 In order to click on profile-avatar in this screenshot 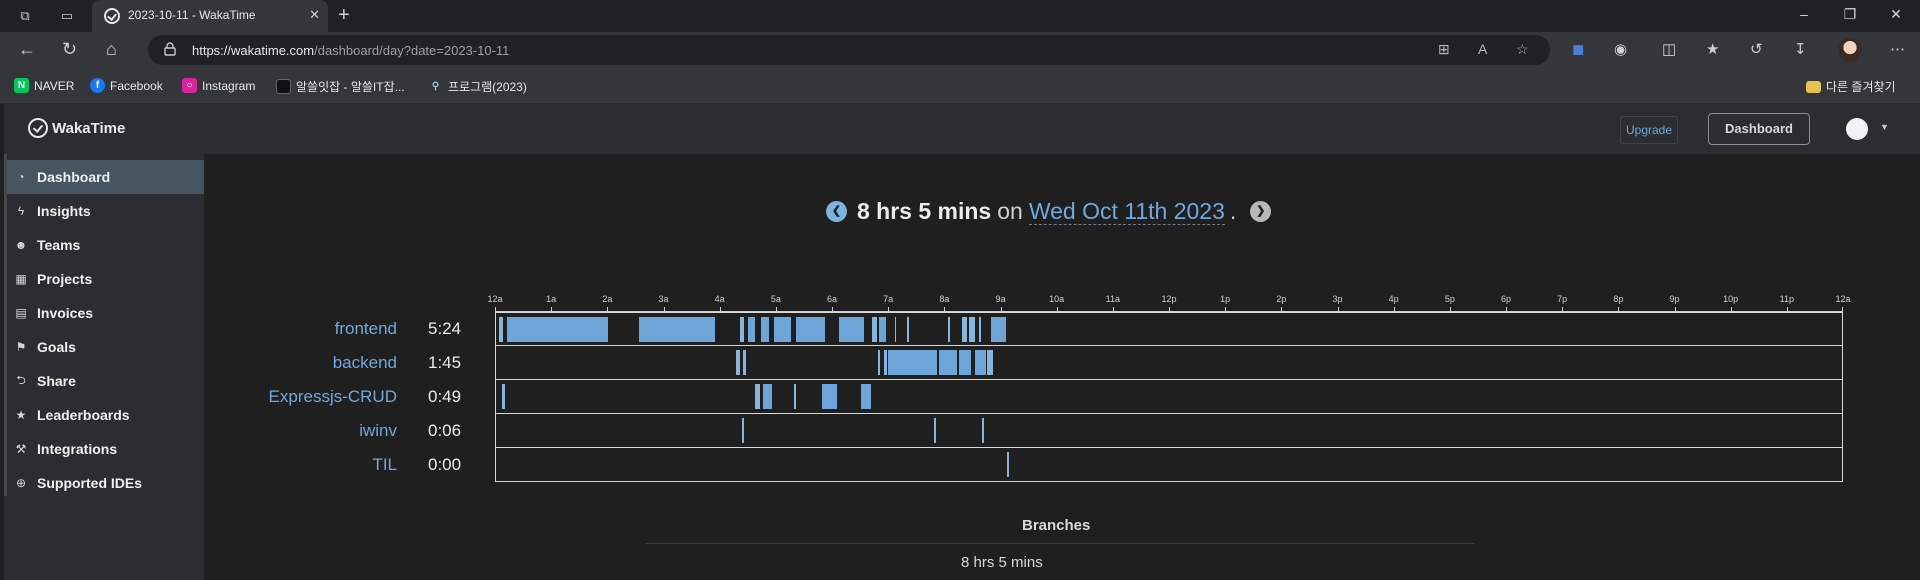, I will do `click(1850, 50)`.